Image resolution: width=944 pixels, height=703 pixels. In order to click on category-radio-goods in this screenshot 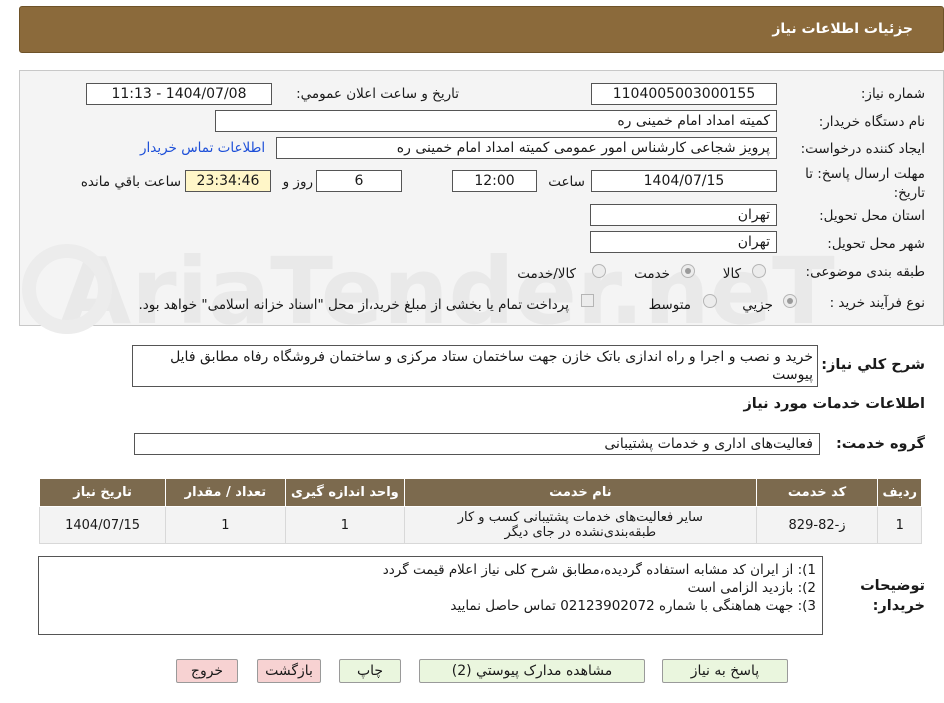, I will do `click(759, 271)`.